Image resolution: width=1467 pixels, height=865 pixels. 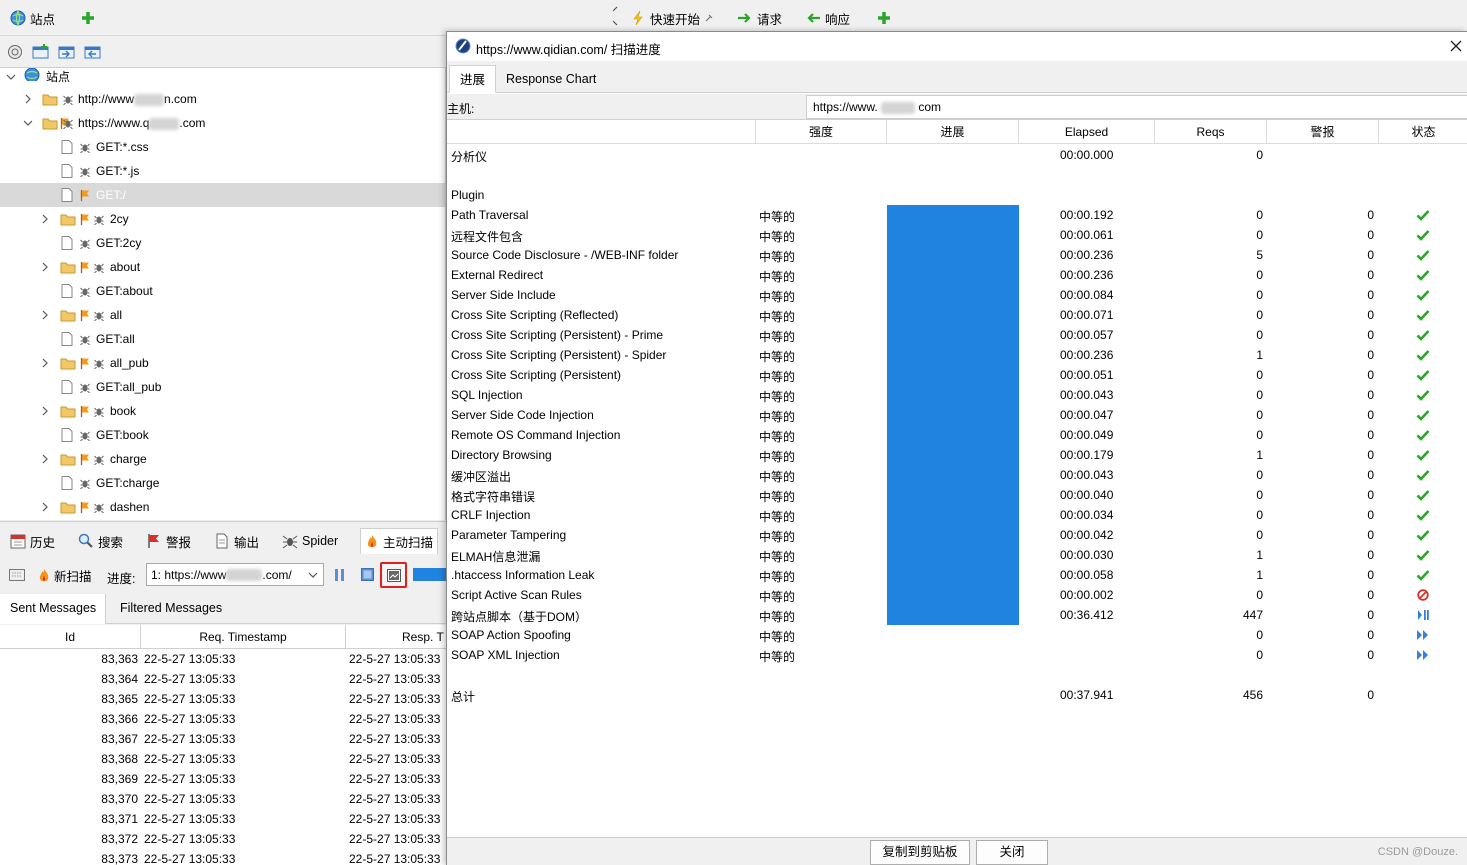 What do you see at coordinates (222, 363) in the screenshot?
I see `tree-item-folder: all_pub` at bounding box center [222, 363].